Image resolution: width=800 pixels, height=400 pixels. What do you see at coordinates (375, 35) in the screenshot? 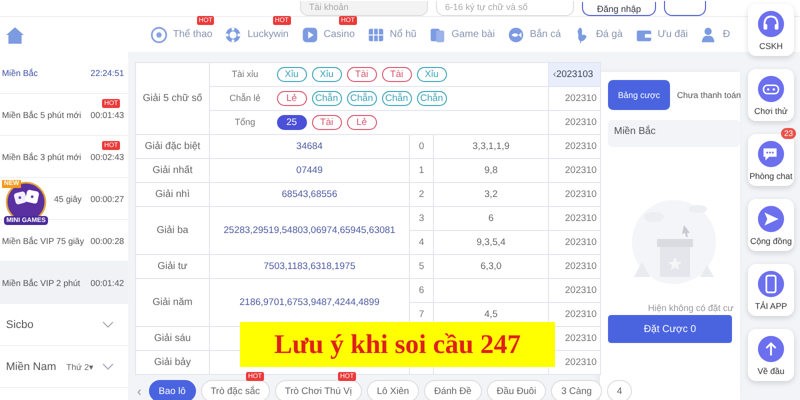
I see `grid-icon` at bounding box center [375, 35].